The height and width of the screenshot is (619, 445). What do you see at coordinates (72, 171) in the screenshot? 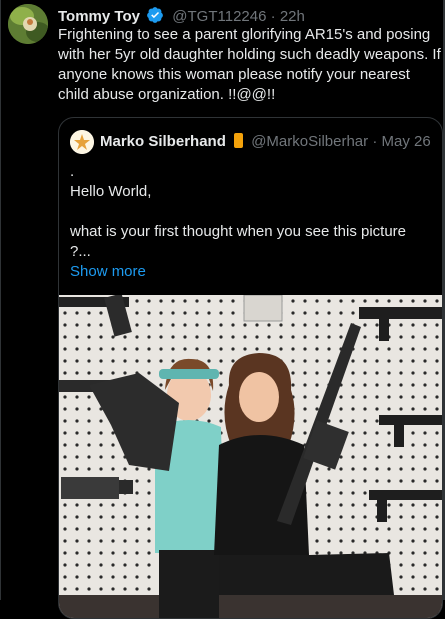
I see `quoted-line: .` at bounding box center [72, 171].